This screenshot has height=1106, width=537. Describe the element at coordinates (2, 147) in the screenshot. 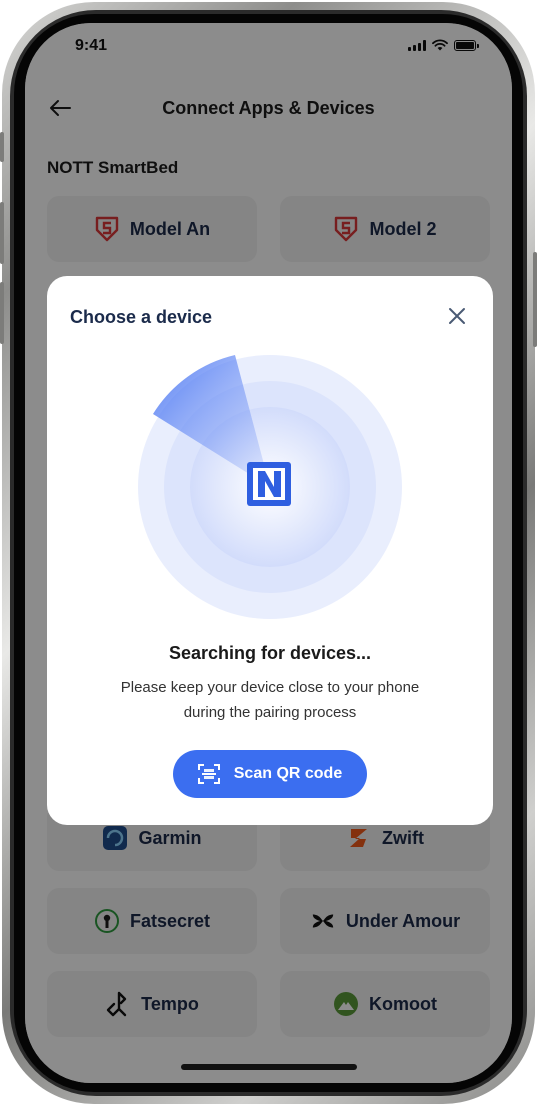

I see `mute-switch` at that location.